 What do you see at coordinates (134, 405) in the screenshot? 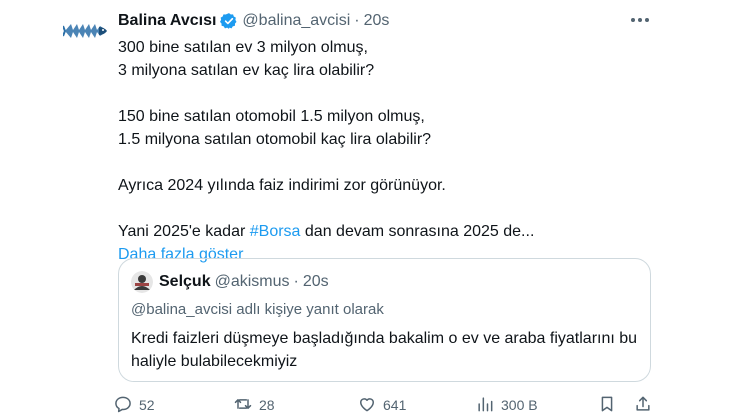
I see `reply-button: 52` at bounding box center [134, 405].